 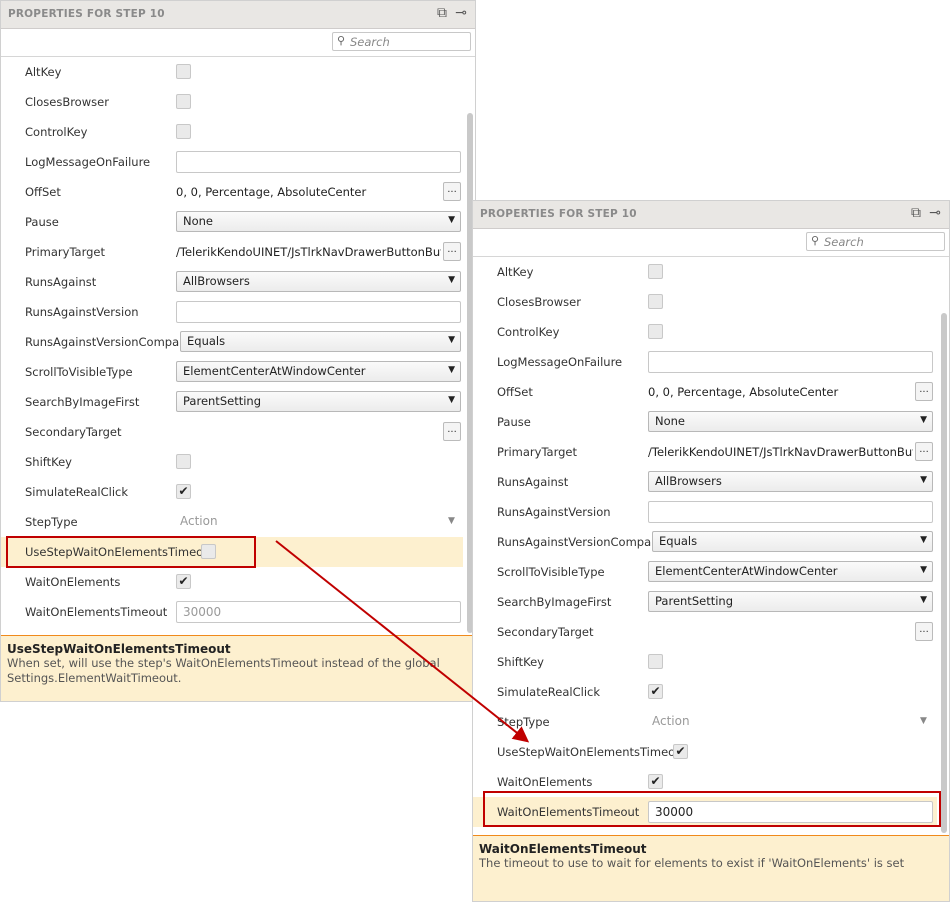 I want to click on property-label: ScrollToVisibleType, so click(x=79, y=372).